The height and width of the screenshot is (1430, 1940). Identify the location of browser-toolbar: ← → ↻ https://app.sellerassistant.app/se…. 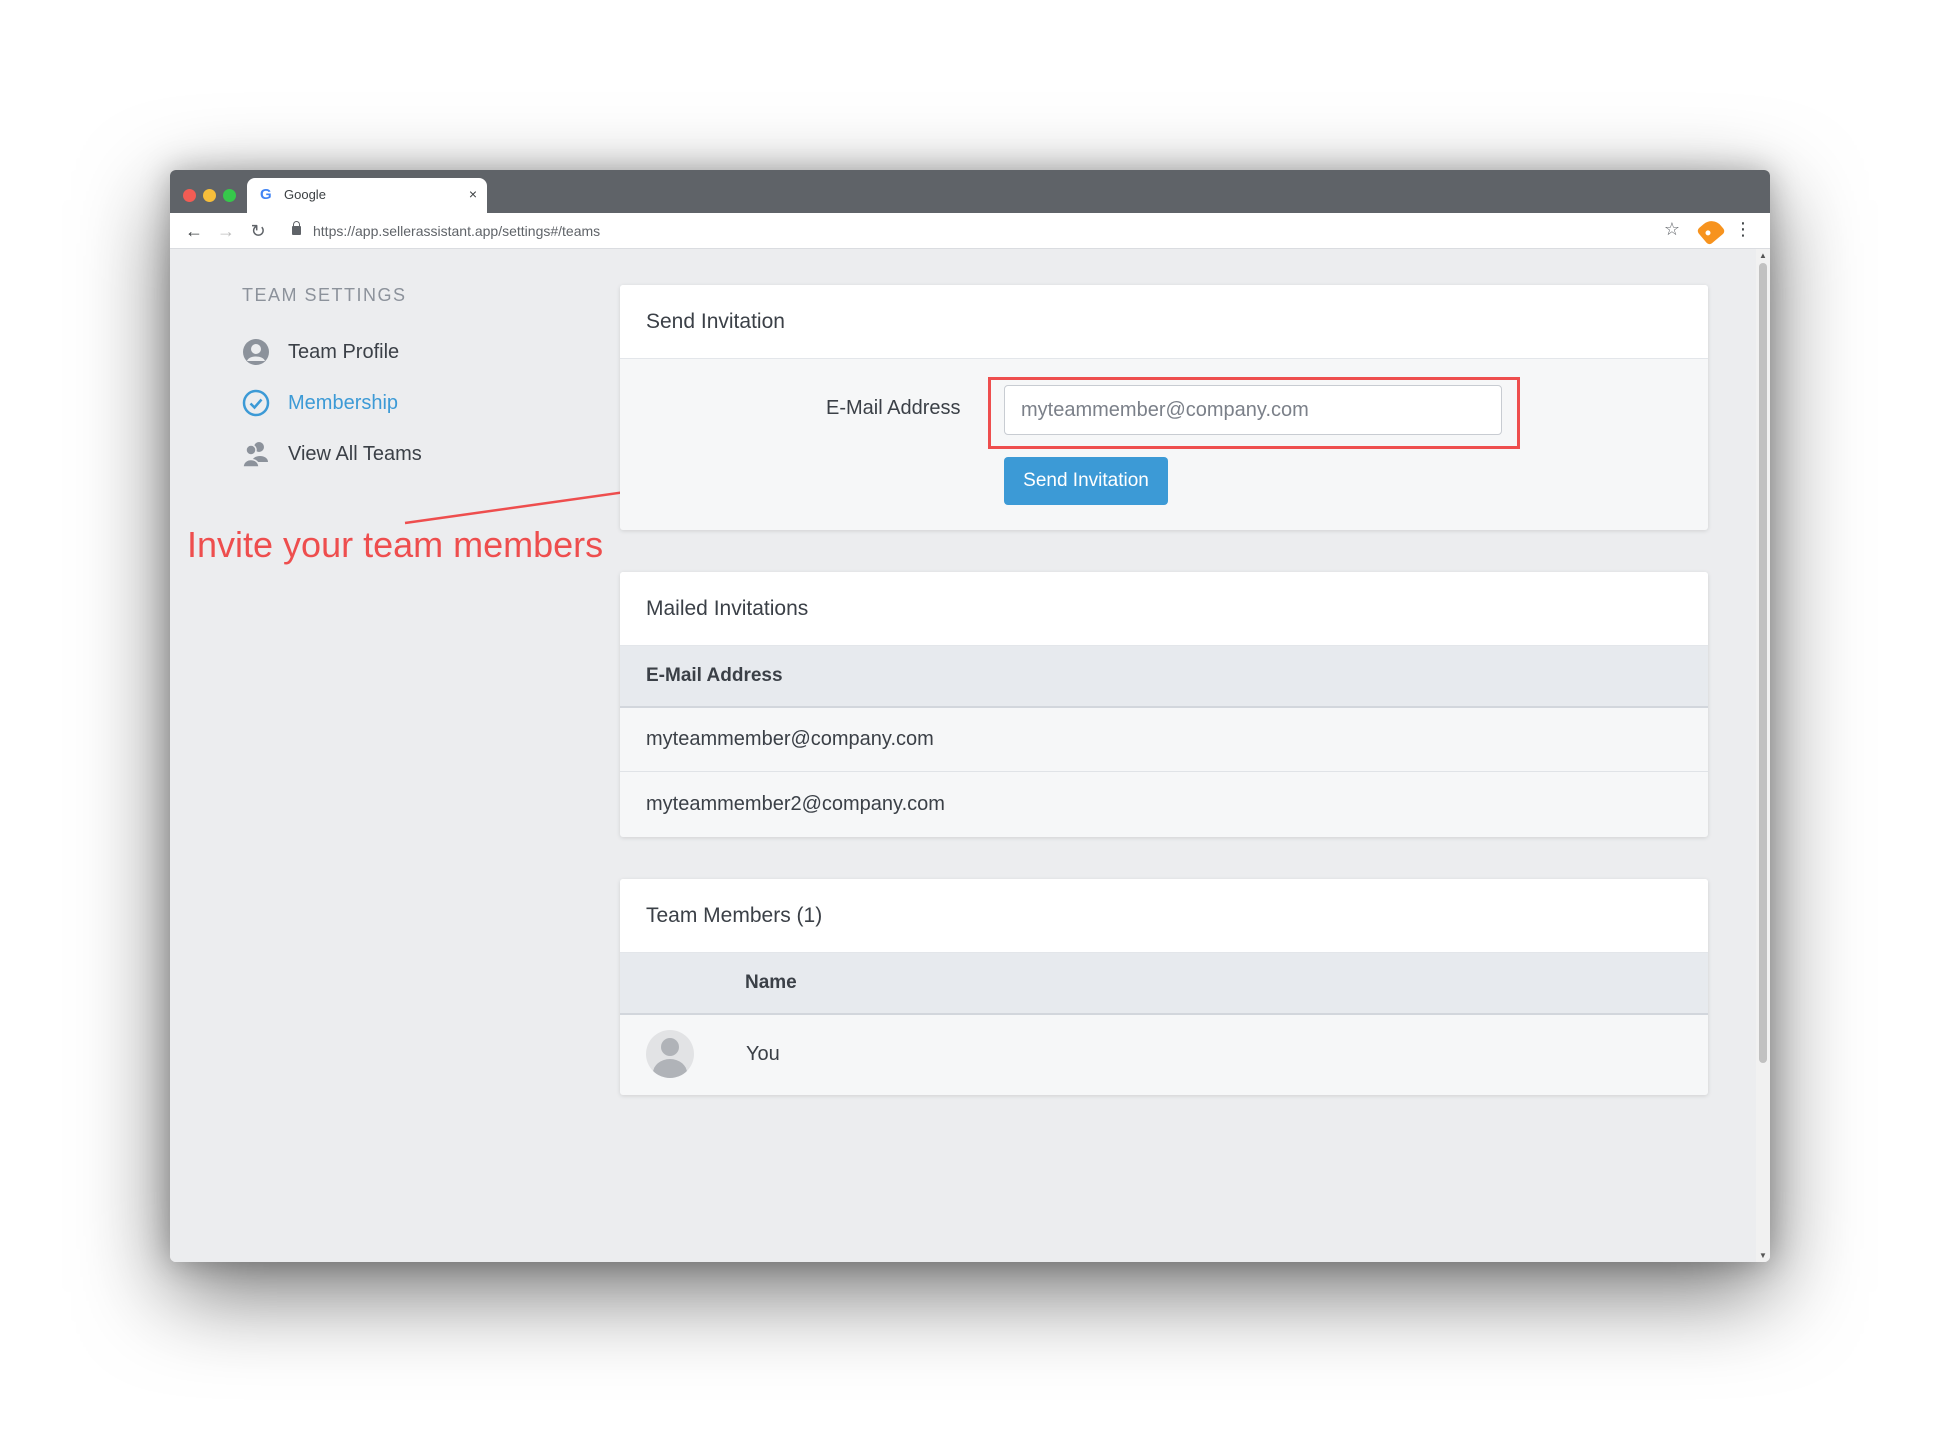
(970, 231).